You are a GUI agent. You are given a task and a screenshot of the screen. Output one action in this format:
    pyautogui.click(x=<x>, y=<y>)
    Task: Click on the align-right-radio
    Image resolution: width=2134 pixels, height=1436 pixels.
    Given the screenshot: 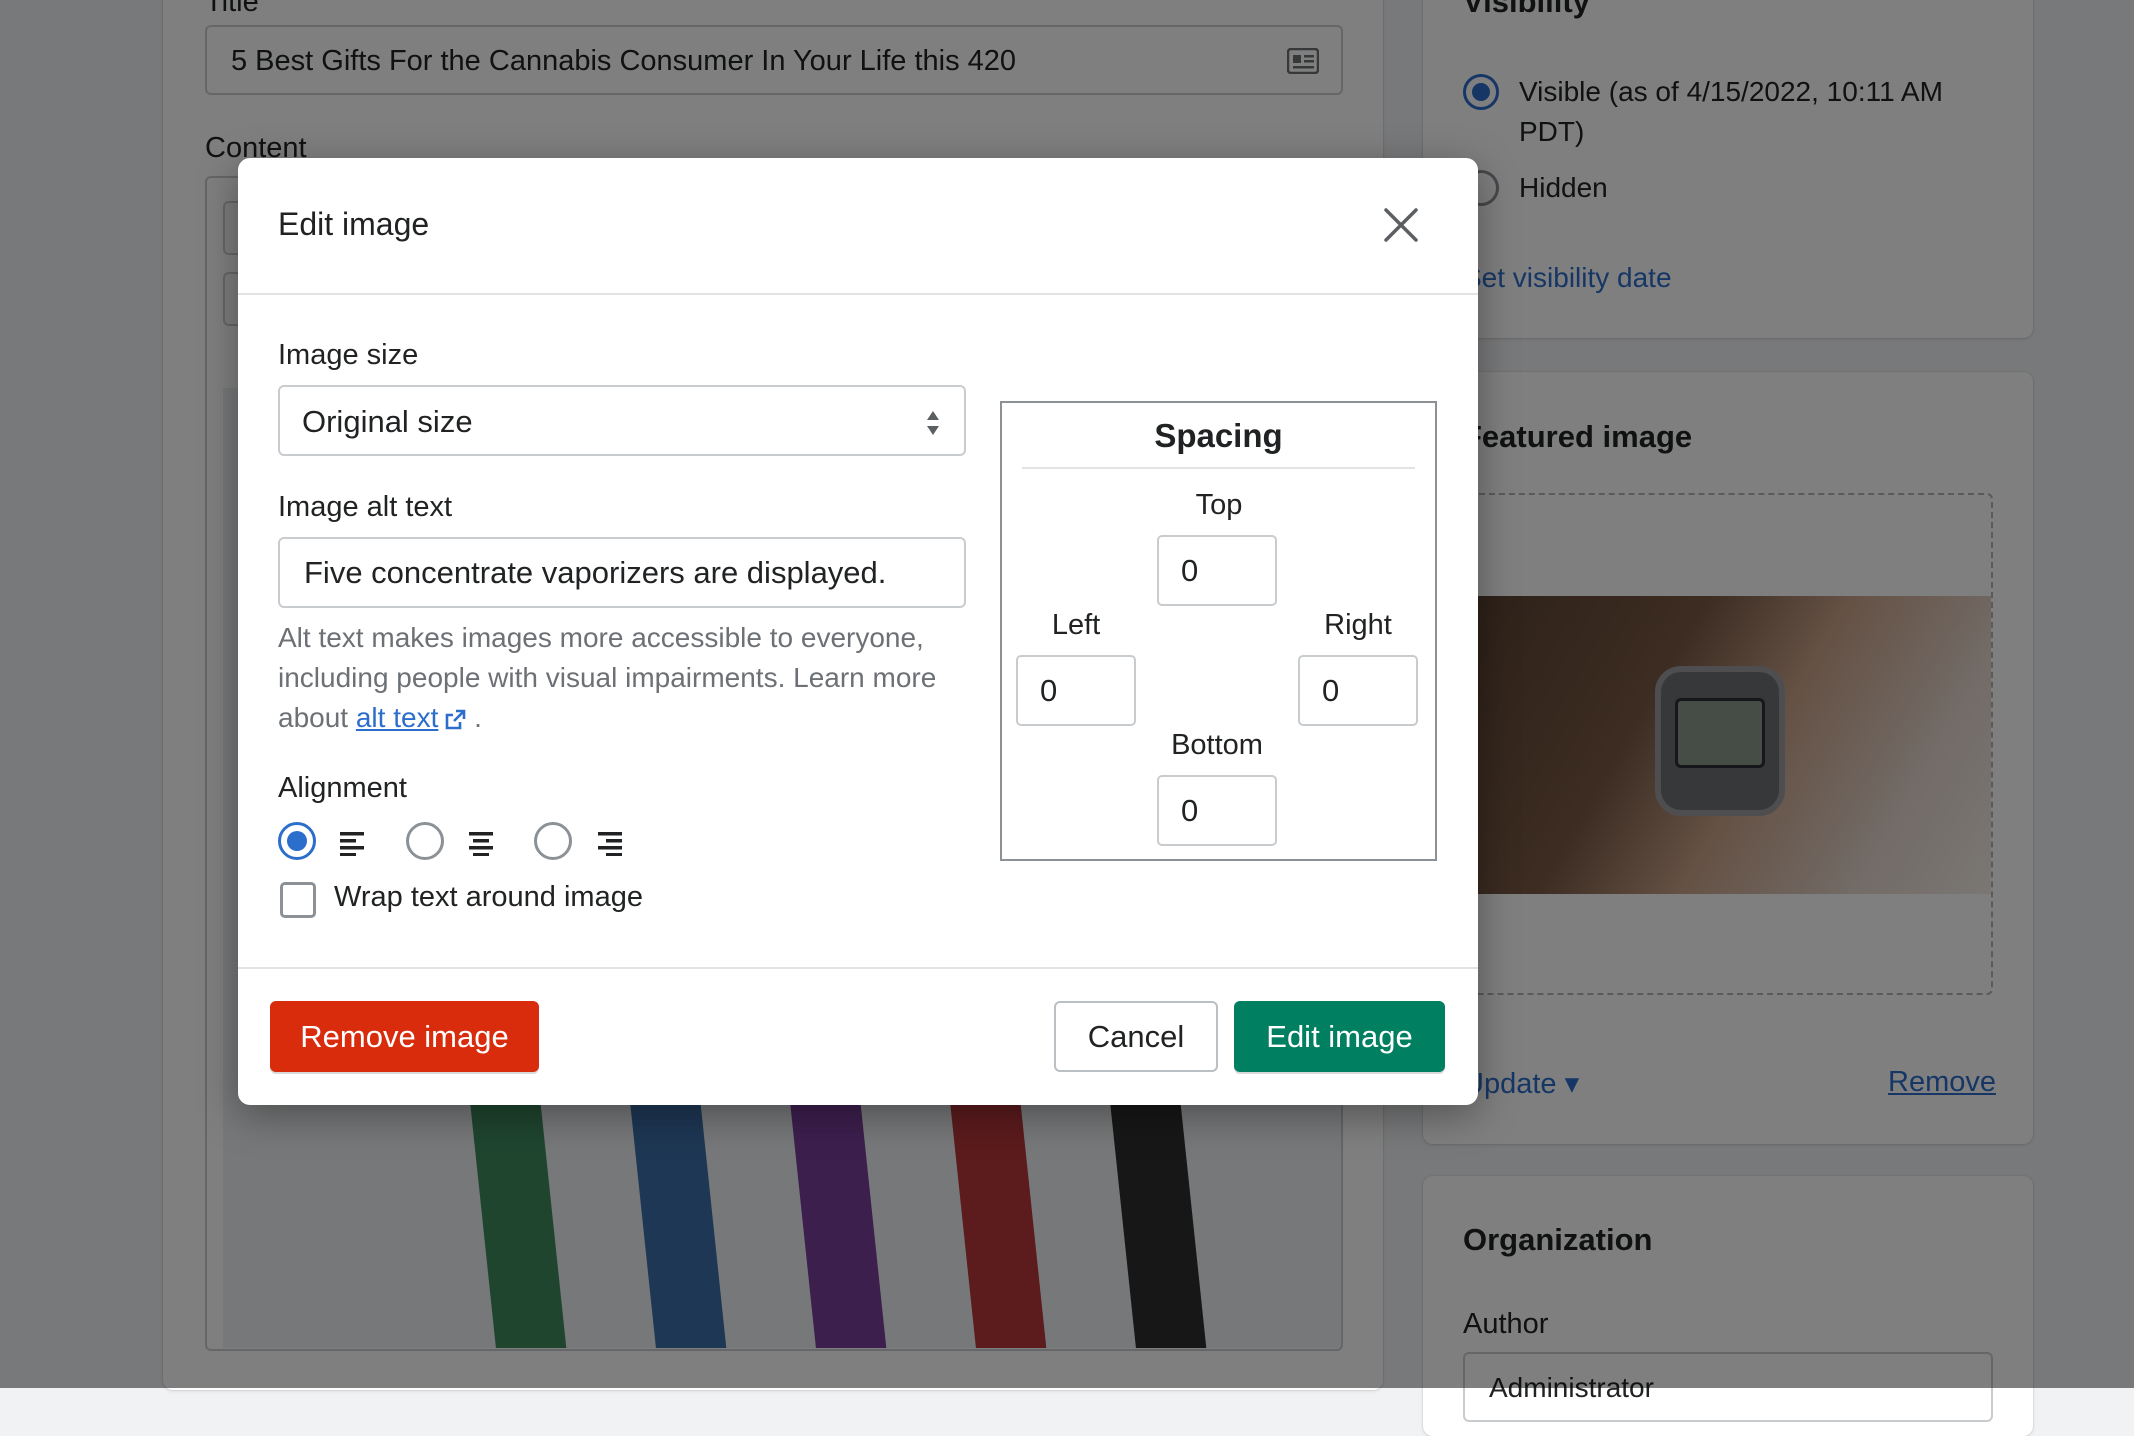 What is the action you would take?
    pyautogui.click(x=553, y=841)
    